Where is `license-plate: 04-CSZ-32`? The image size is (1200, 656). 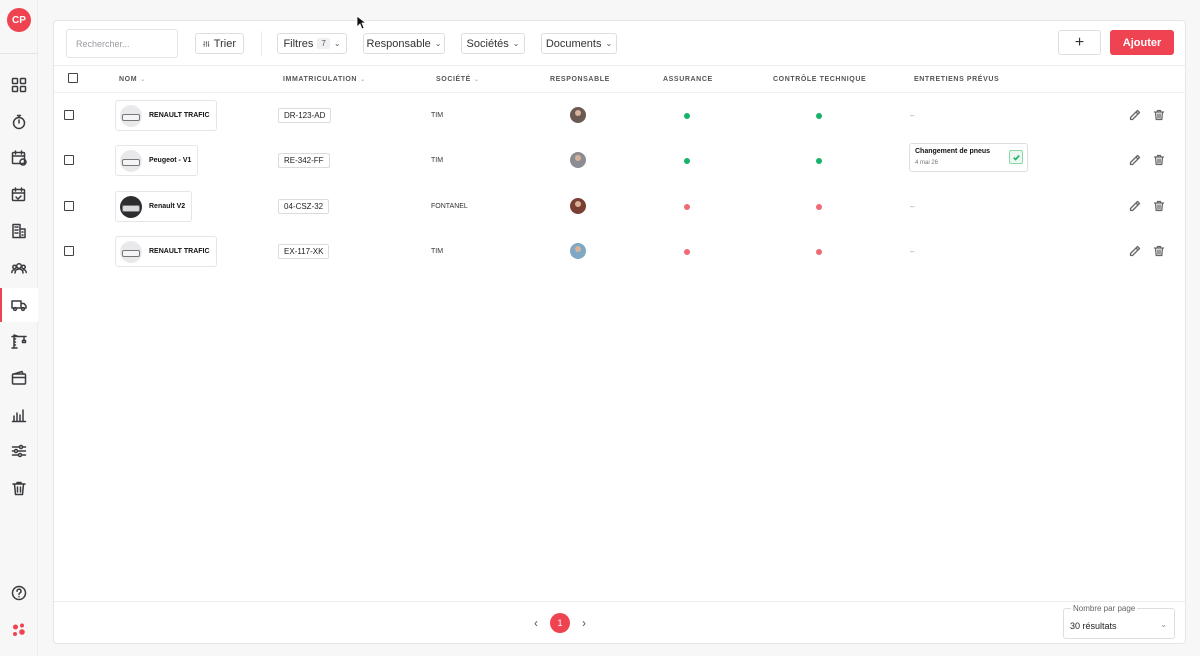
license-plate: 04-CSZ-32 is located at coordinates (304, 206).